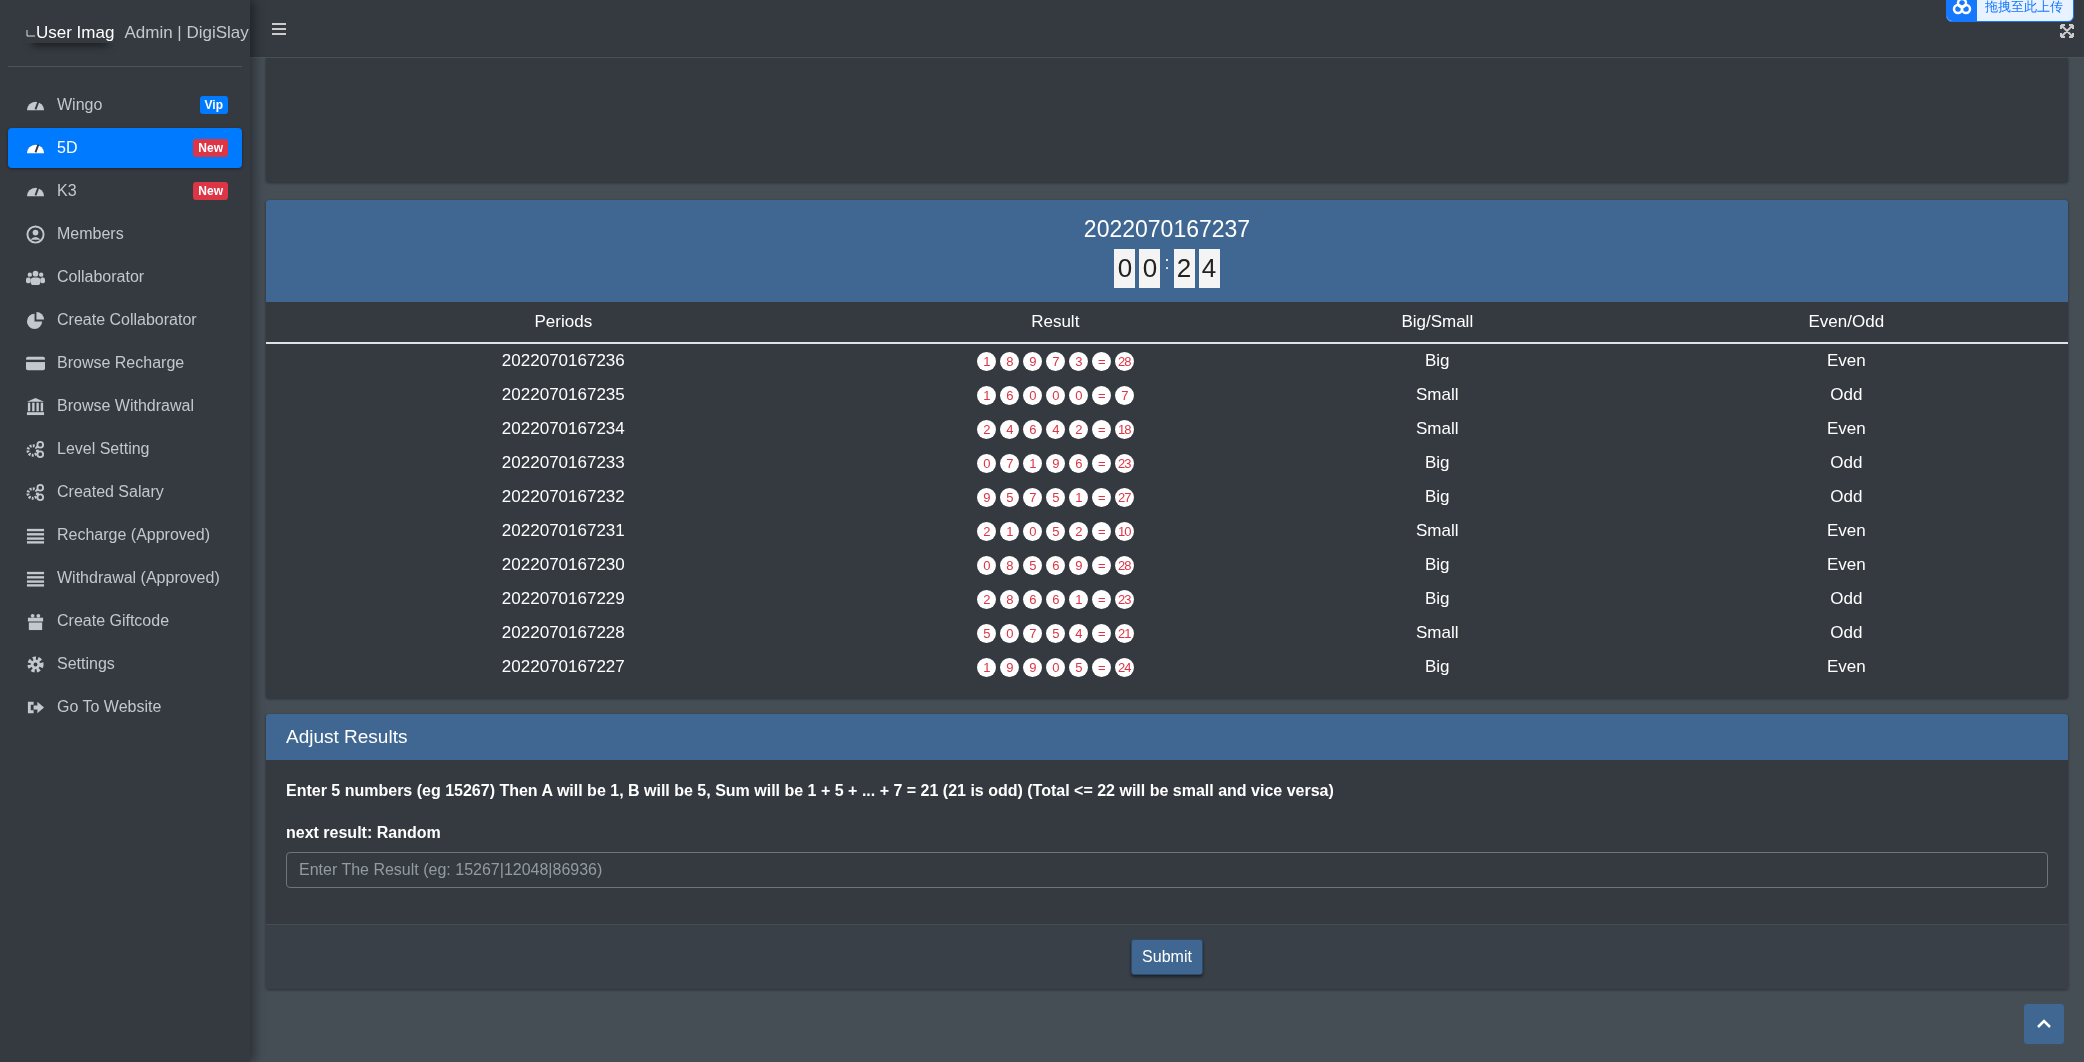 The width and height of the screenshot is (2084, 1062). Describe the element at coordinates (1124, 361) in the screenshot. I see `result-ball: 28` at that location.